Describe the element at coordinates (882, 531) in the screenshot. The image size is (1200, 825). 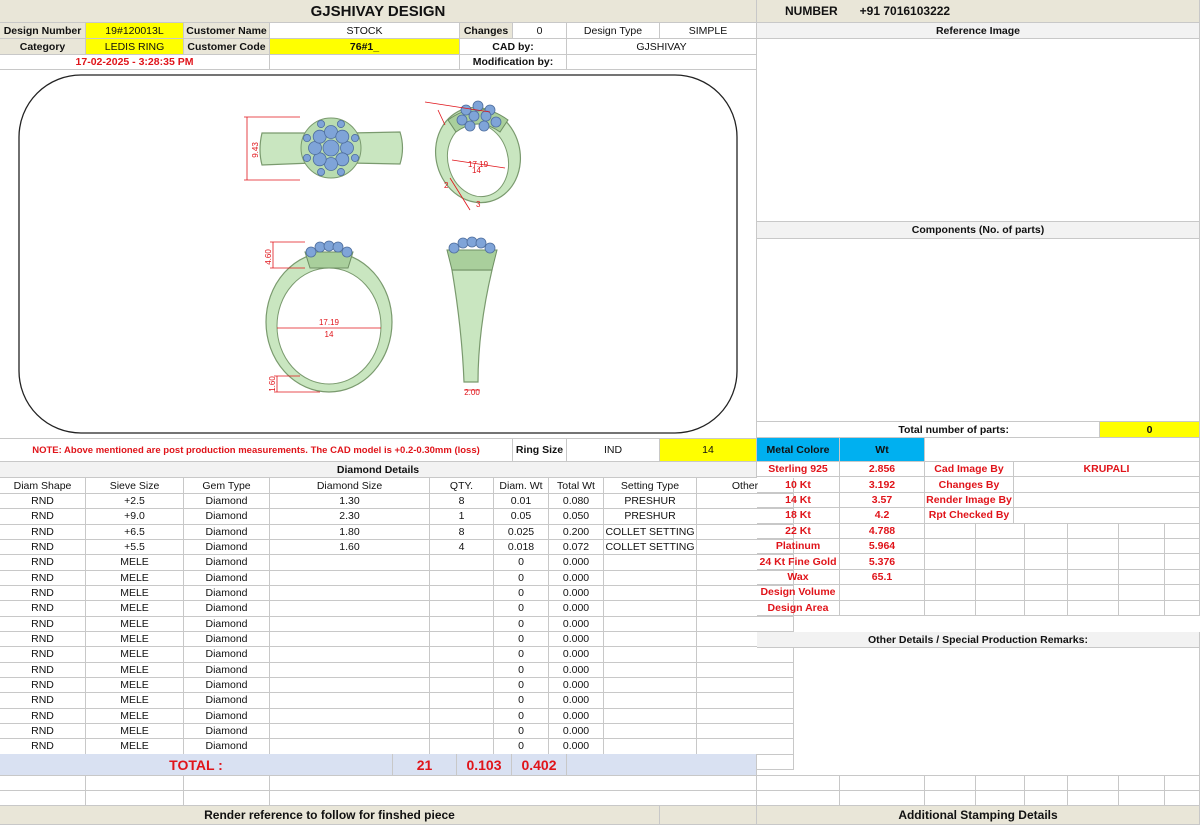
I see `metal-weight: 4.788` at that location.